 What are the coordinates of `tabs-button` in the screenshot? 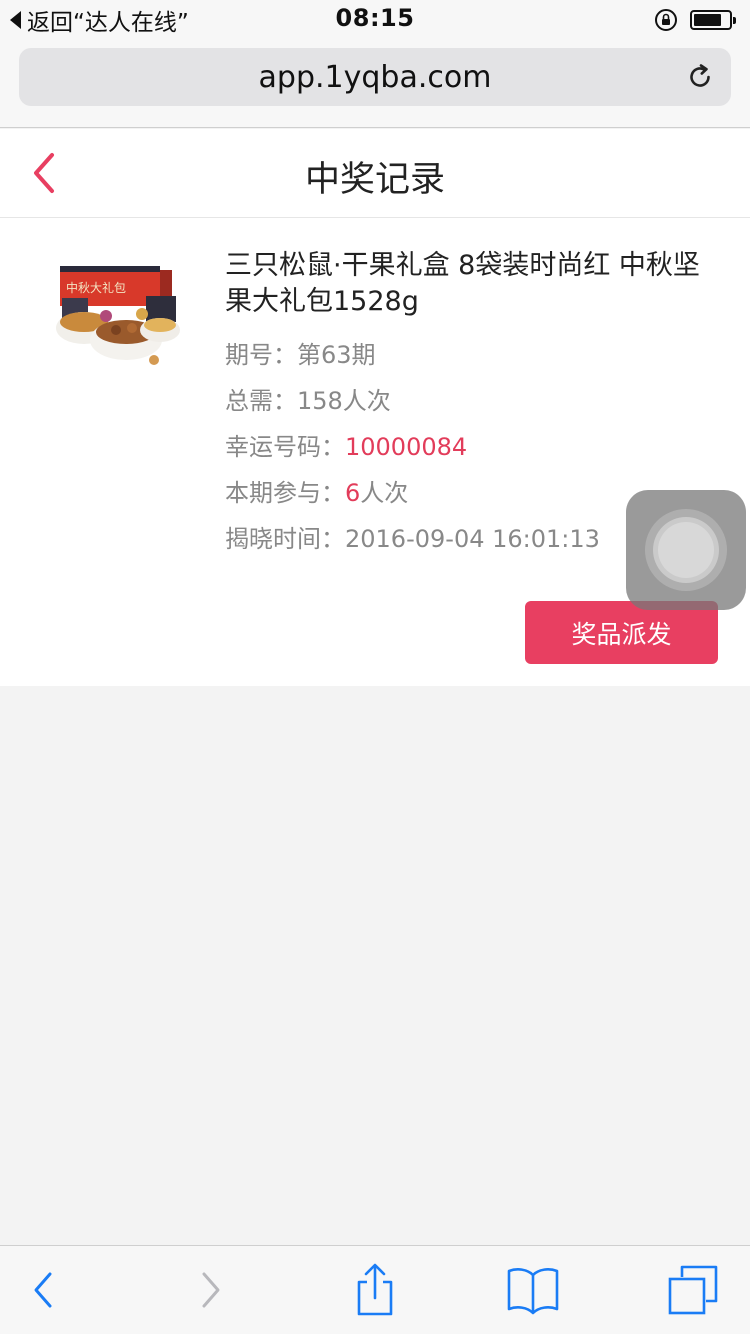 It's located at (693, 1290).